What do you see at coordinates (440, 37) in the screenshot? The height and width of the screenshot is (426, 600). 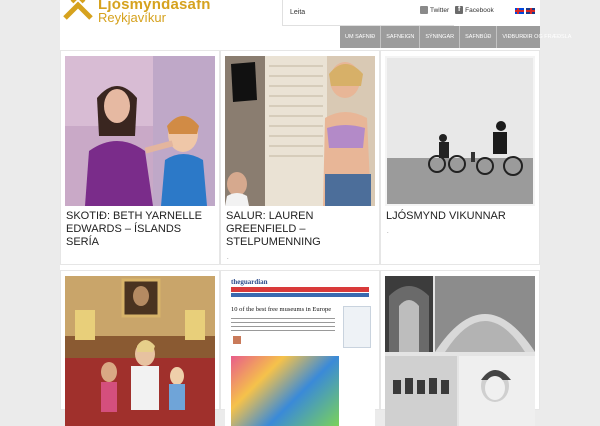 I see `nav-item-syningar: SÝNINGAR` at bounding box center [440, 37].